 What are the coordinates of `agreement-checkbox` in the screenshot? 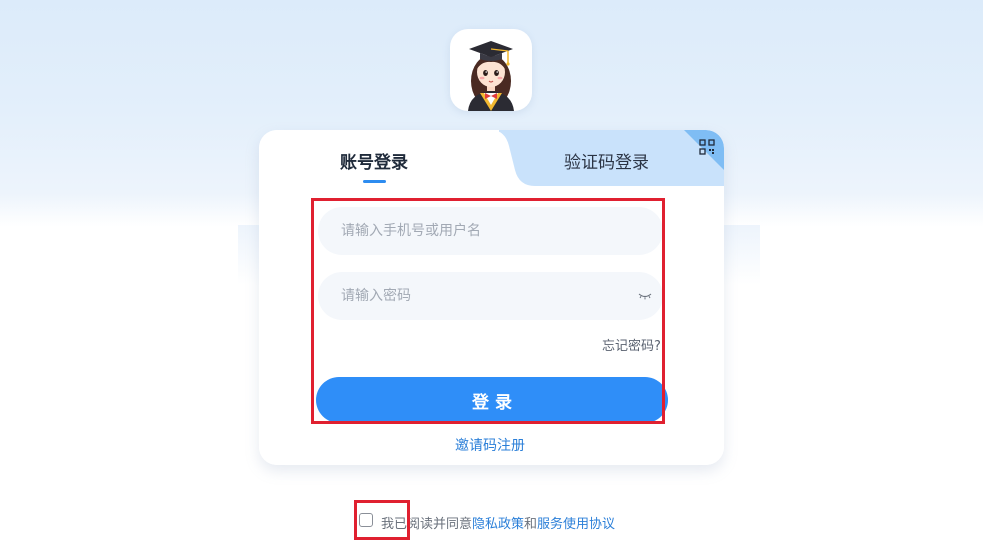 It's located at (366, 520).